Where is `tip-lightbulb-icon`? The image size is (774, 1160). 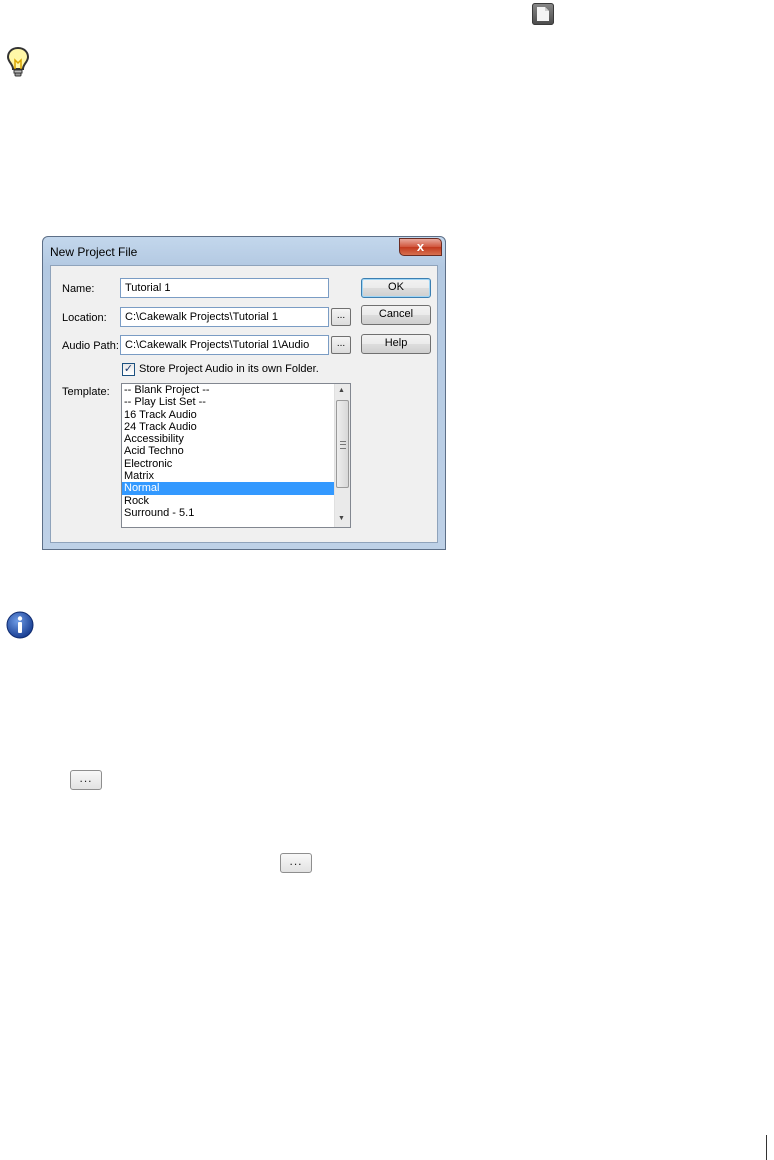
tip-lightbulb-icon is located at coordinates (18, 62).